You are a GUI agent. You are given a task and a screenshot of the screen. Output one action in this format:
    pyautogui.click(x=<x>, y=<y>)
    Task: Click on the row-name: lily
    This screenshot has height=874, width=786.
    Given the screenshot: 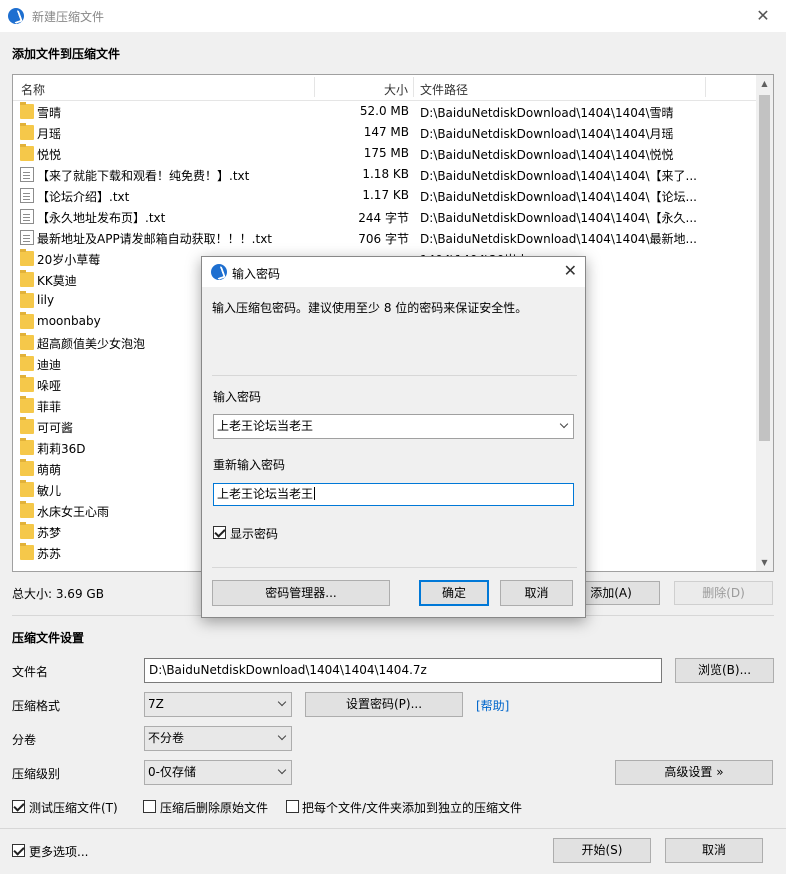 What is the action you would take?
    pyautogui.click(x=46, y=300)
    